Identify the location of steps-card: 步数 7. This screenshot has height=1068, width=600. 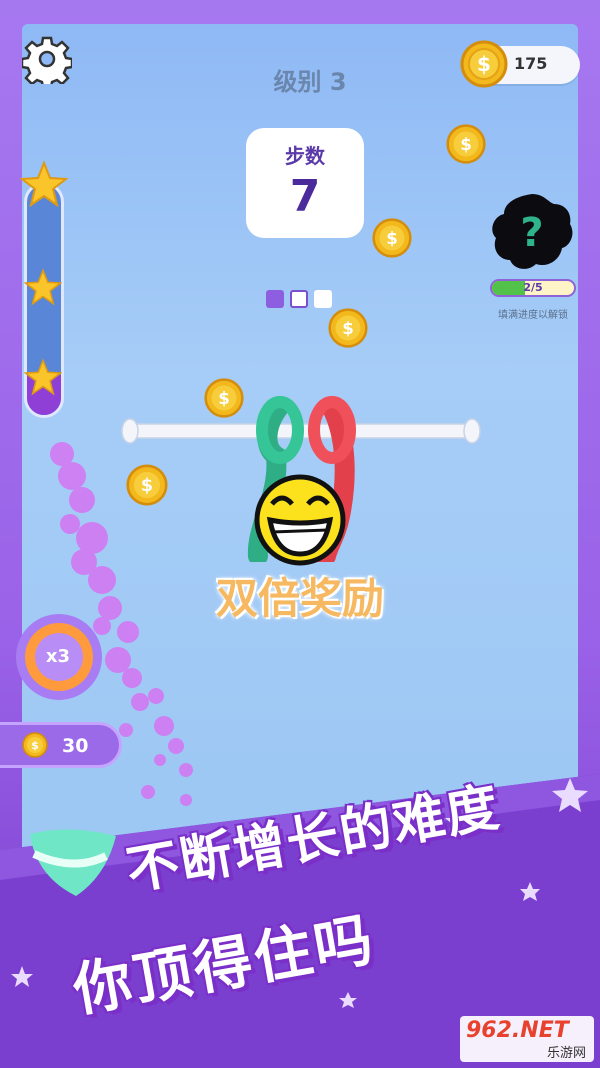
(305, 183).